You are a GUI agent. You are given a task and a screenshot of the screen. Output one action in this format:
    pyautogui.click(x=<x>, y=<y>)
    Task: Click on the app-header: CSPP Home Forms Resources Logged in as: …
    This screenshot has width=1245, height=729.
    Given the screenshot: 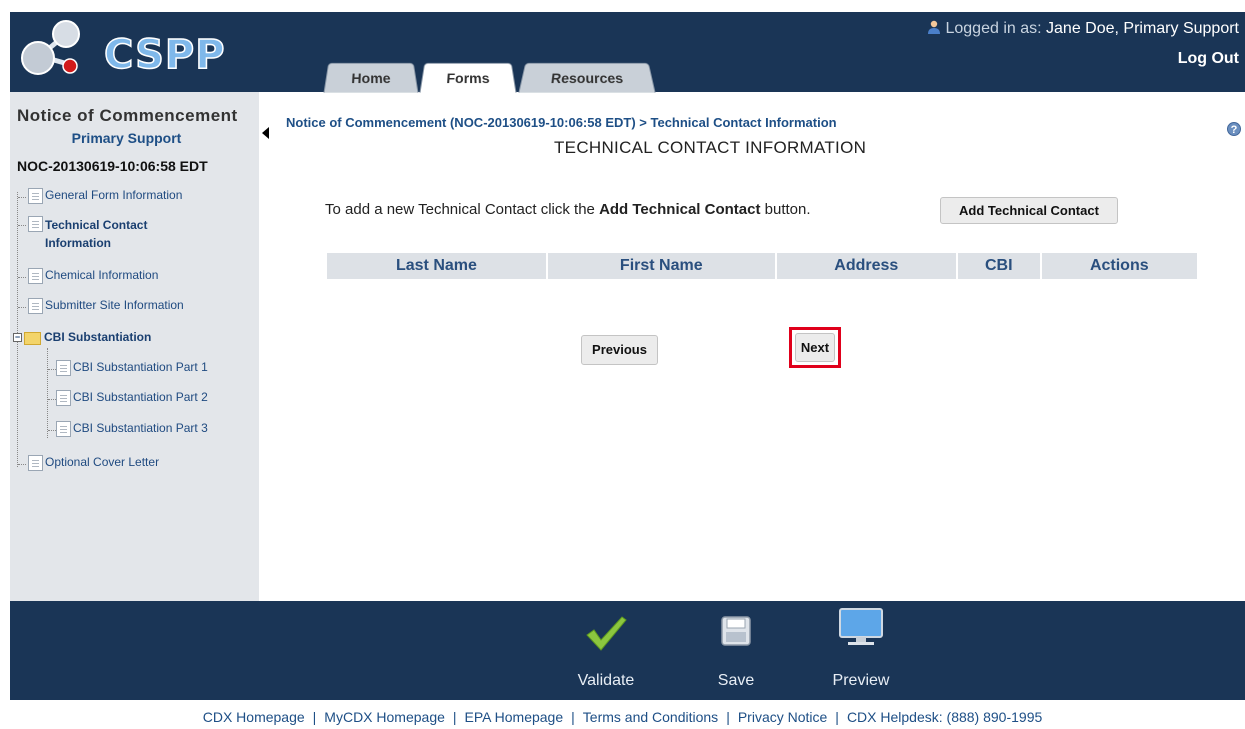 What is the action you would take?
    pyautogui.click(x=627, y=52)
    